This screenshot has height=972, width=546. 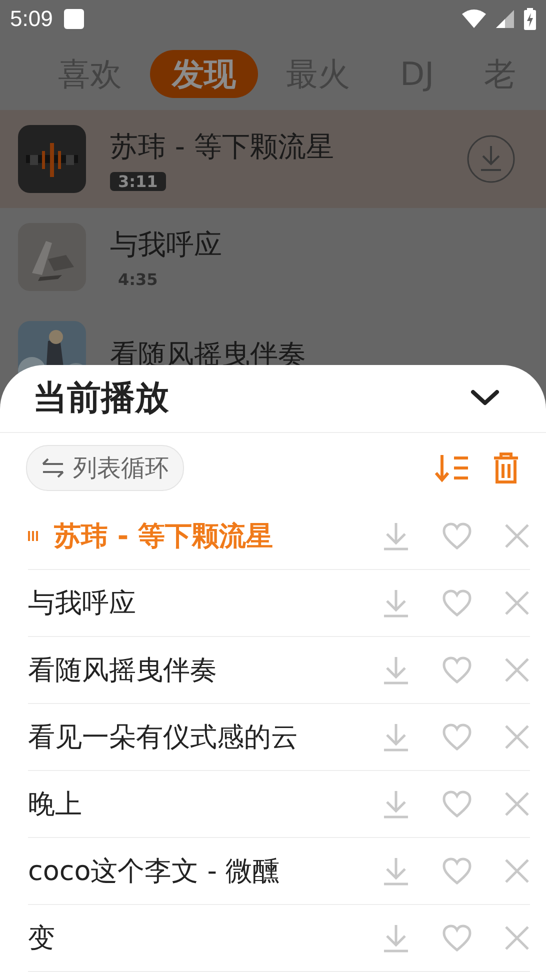 What do you see at coordinates (530, 19) in the screenshot?
I see `battery-icon` at bounding box center [530, 19].